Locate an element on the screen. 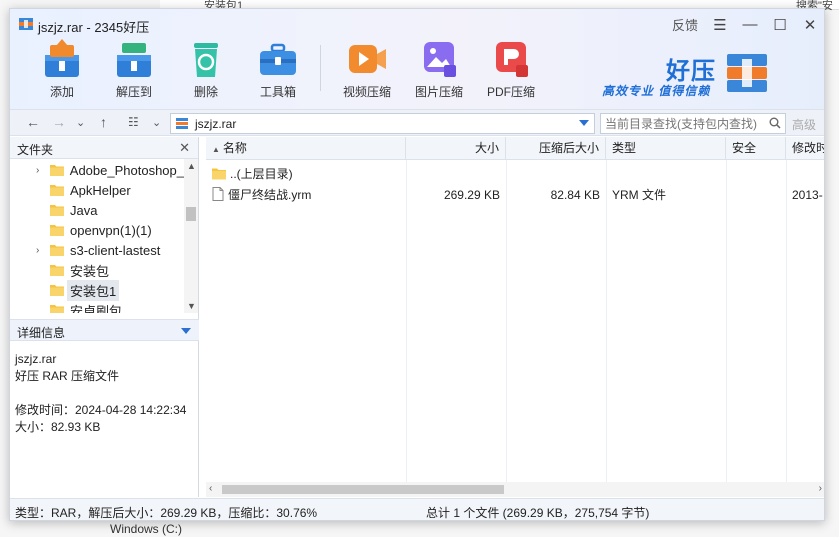 The height and width of the screenshot is (537, 839). scroll-right-icon: › is located at coordinates (820, 488).